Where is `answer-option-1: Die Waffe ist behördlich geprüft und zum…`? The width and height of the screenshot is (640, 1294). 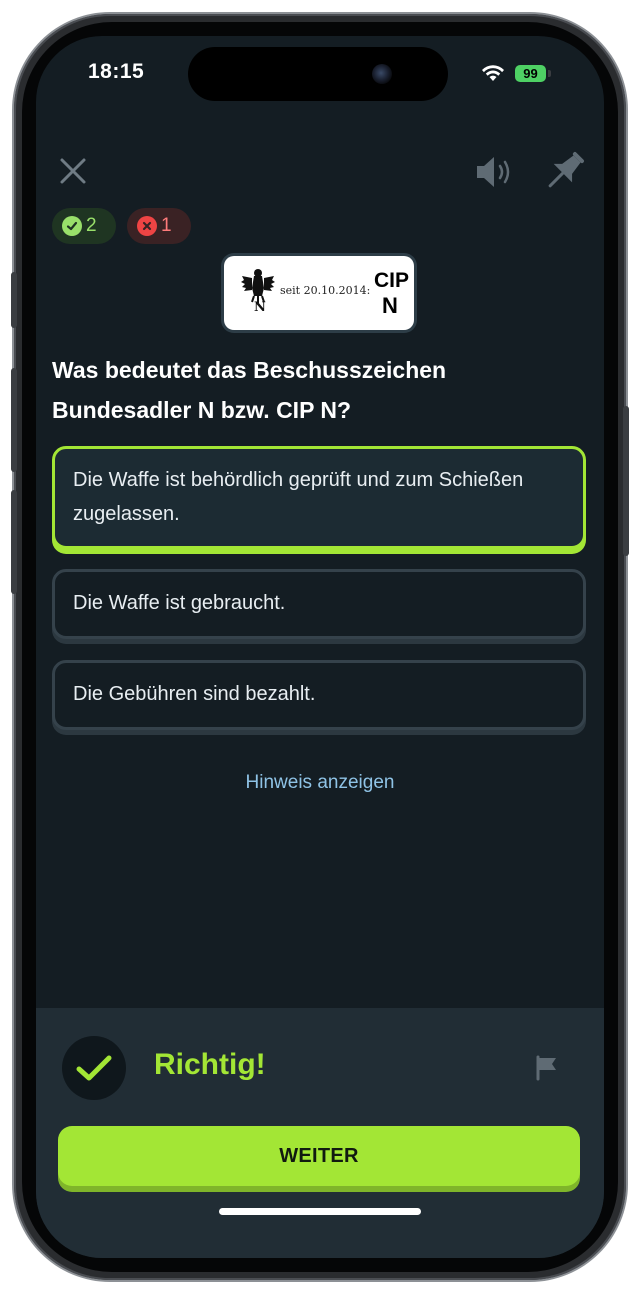
answer-option-1: Die Waffe ist behördlich geprüft und zum… is located at coordinates (319, 497).